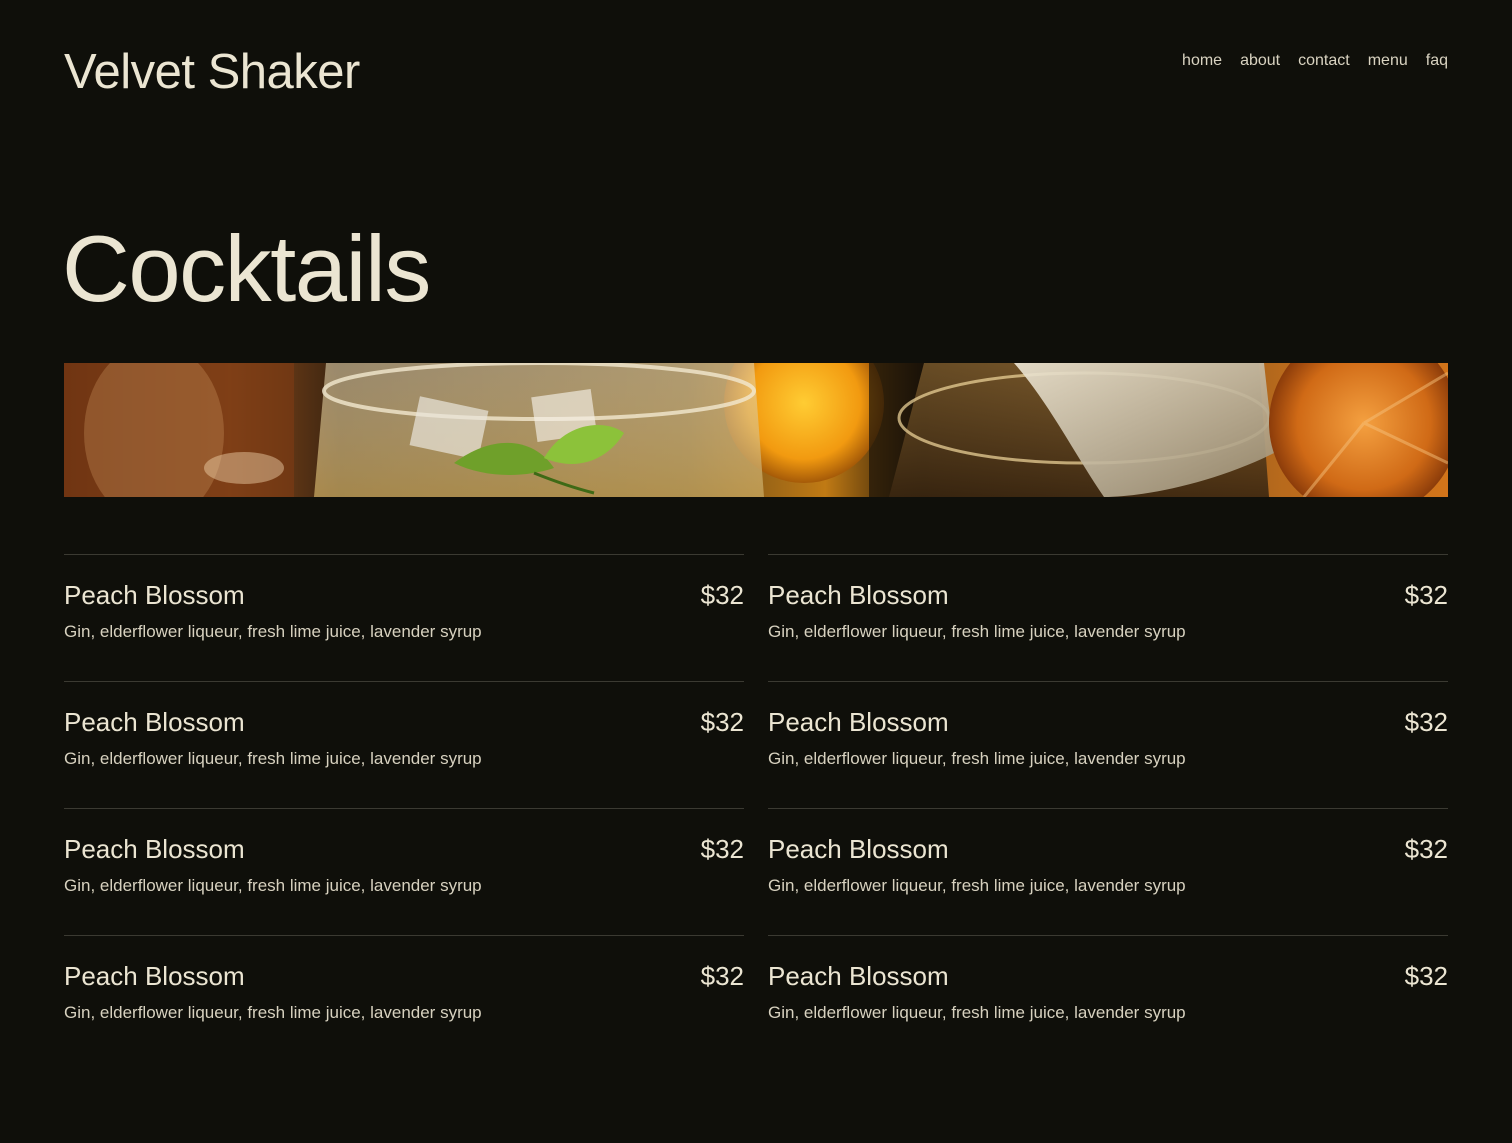 This screenshot has width=1512, height=1143. I want to click on main-nav: home about contact menu faq, so click(1315, 61).